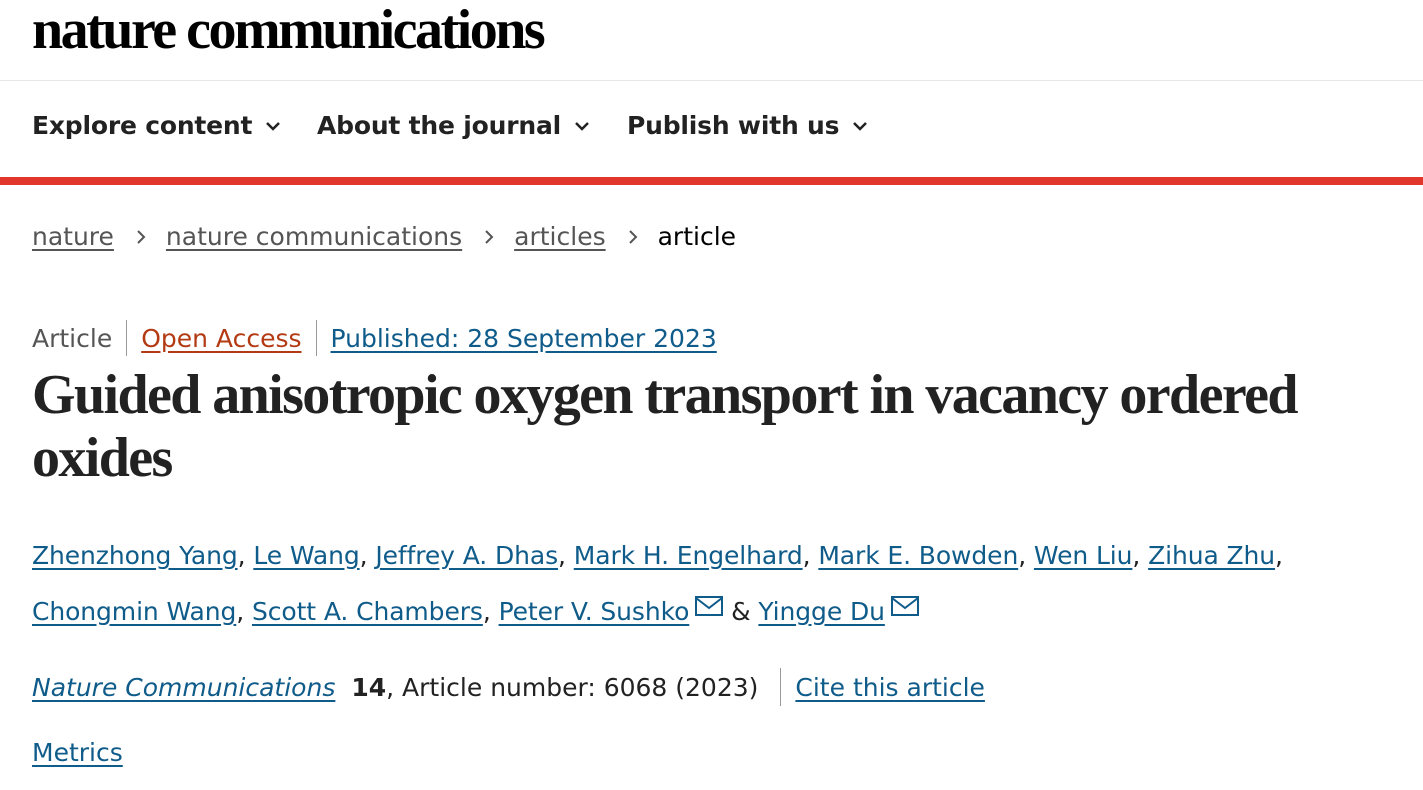 The width and height of the screenshot is (1423, 790). What do you see at coordinates (73, 236) in the screenshot?
I see `breadcrumb-link-nature: nature` at bounding box center [73, 236].